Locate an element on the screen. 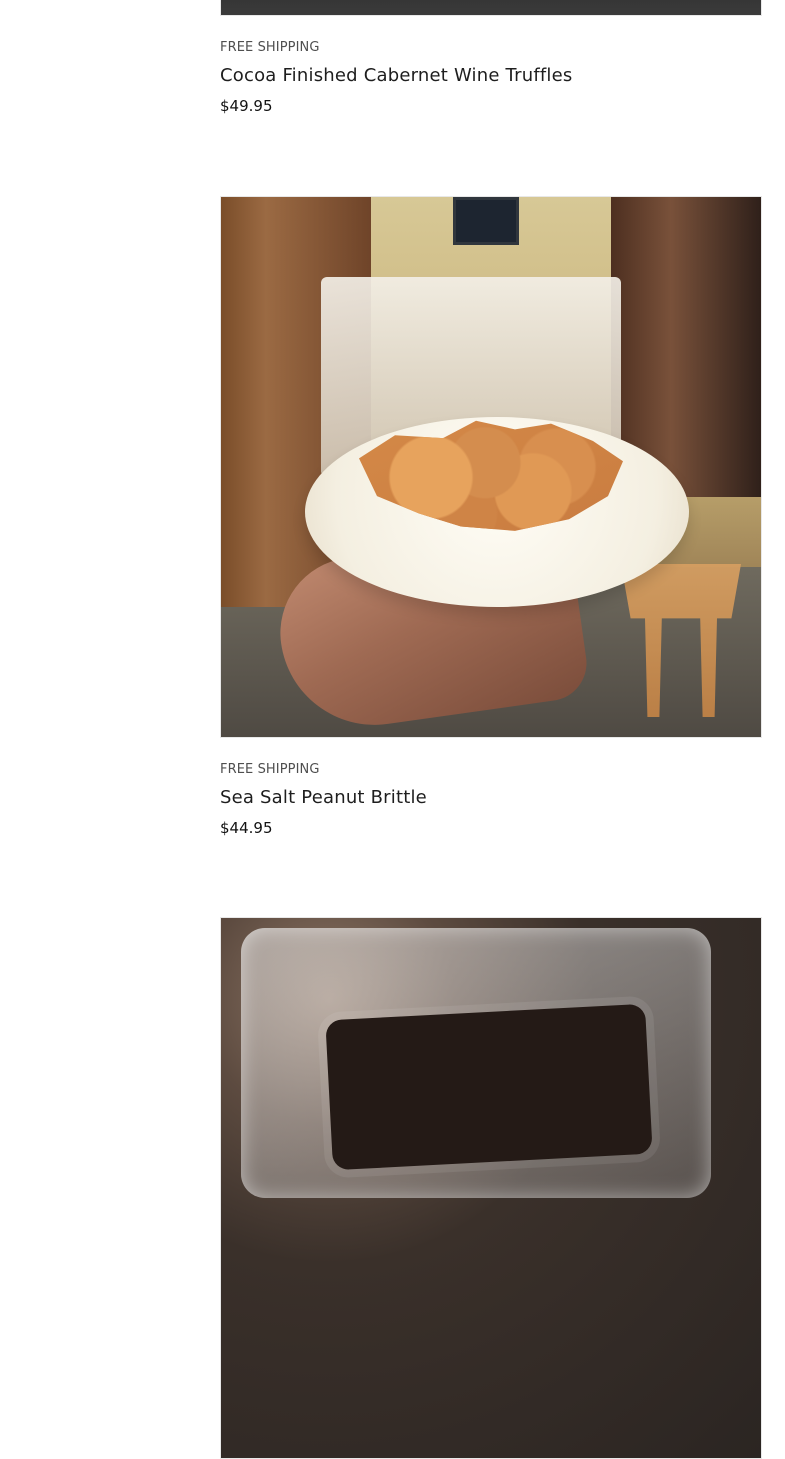 This screenshot has width=785, height=1459. product-price: $49.95 is located at coordinates (246, 106).